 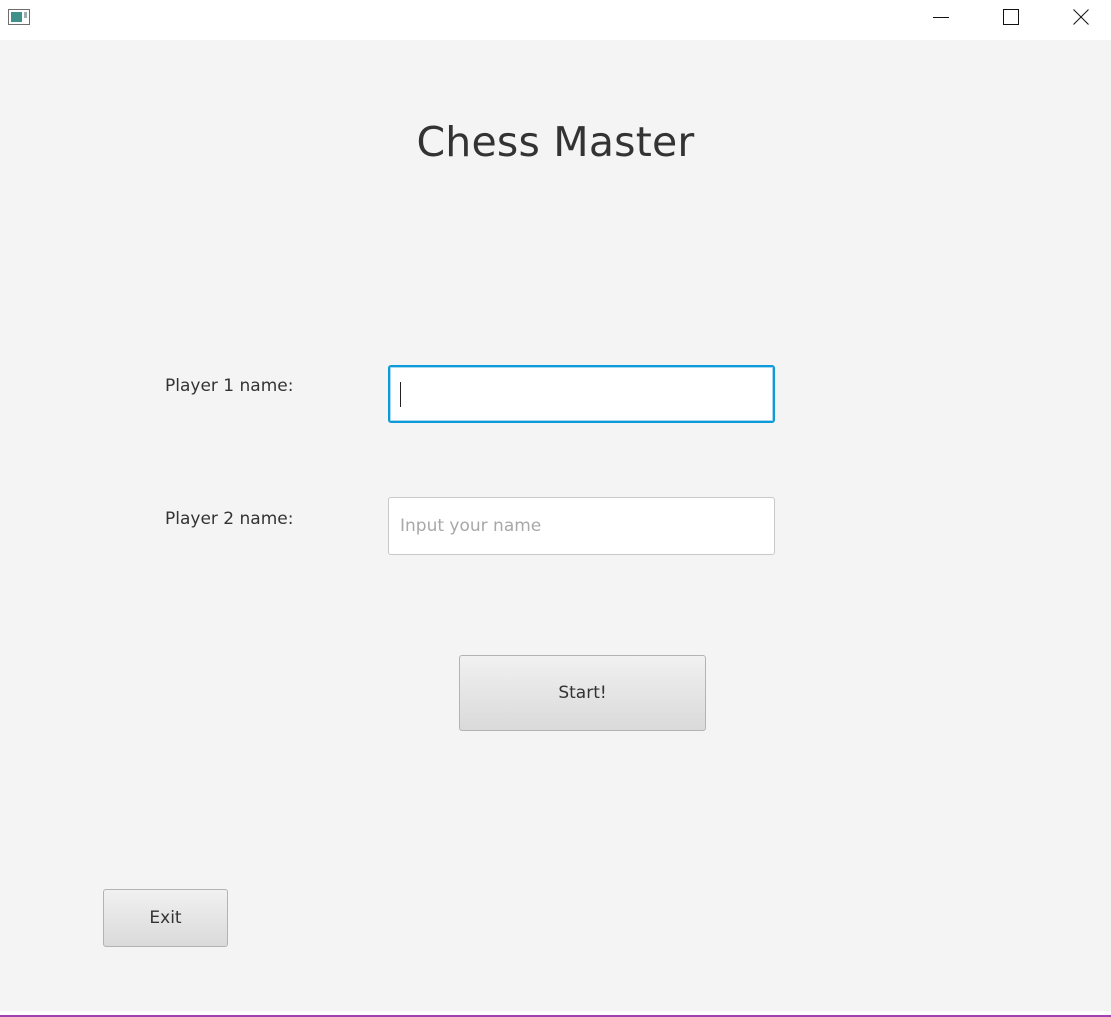 What do you see at coordinates (400, 394) in the screenshot?
I see `text-caret` at bounding box center [400, 394].